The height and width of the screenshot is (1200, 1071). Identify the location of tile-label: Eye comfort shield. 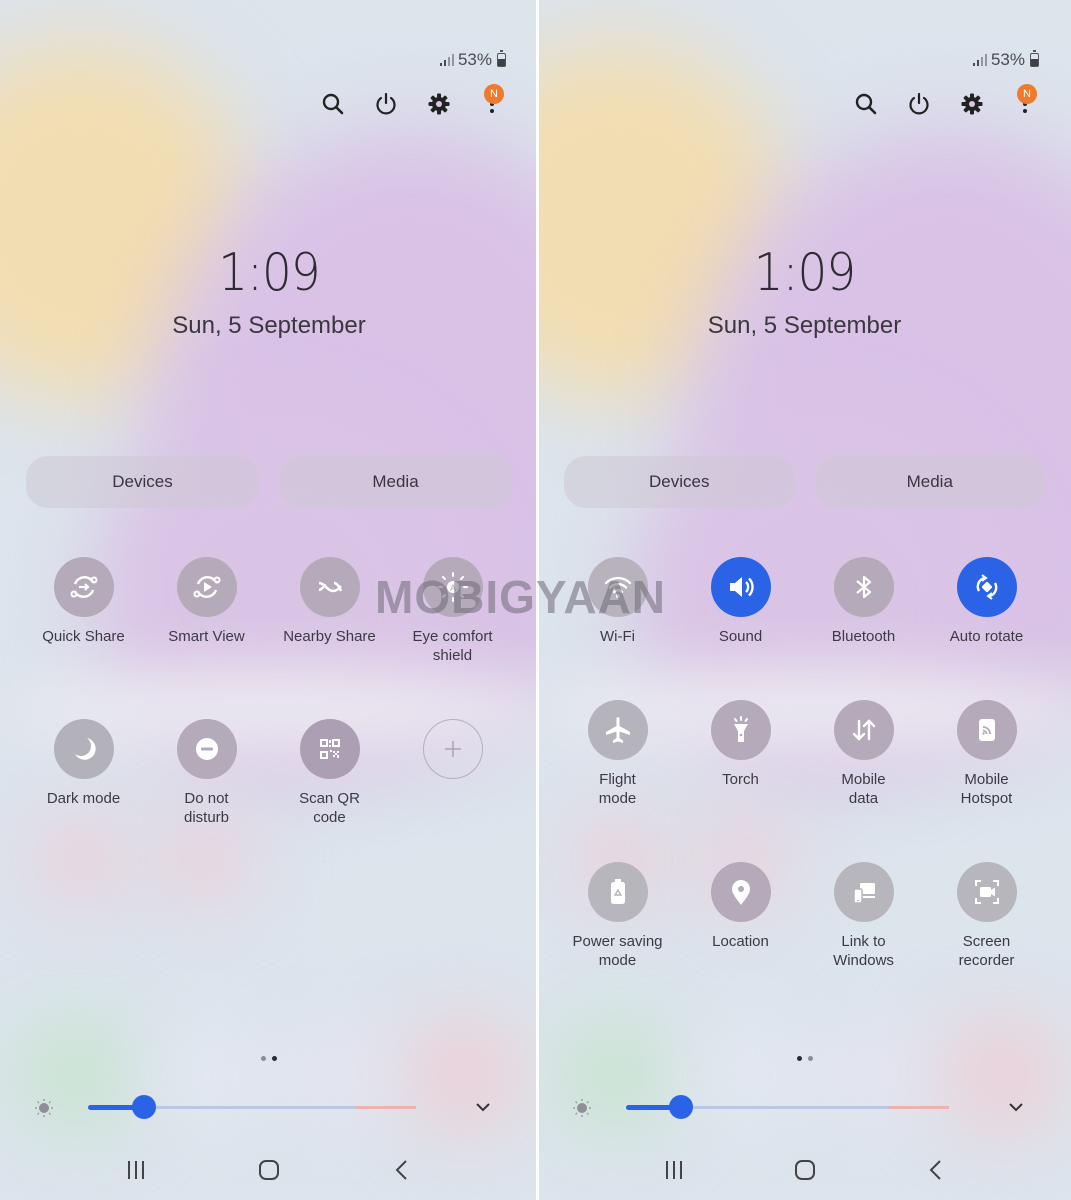
(452, 646).